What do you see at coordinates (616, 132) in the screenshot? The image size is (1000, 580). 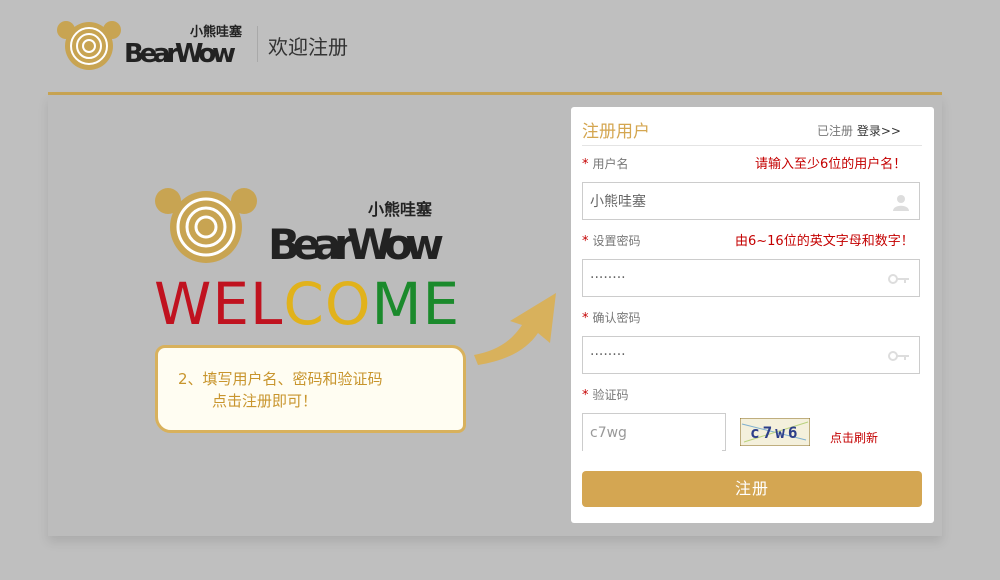 I see `form-title: 注册用户` at bounding box center [616, 132].